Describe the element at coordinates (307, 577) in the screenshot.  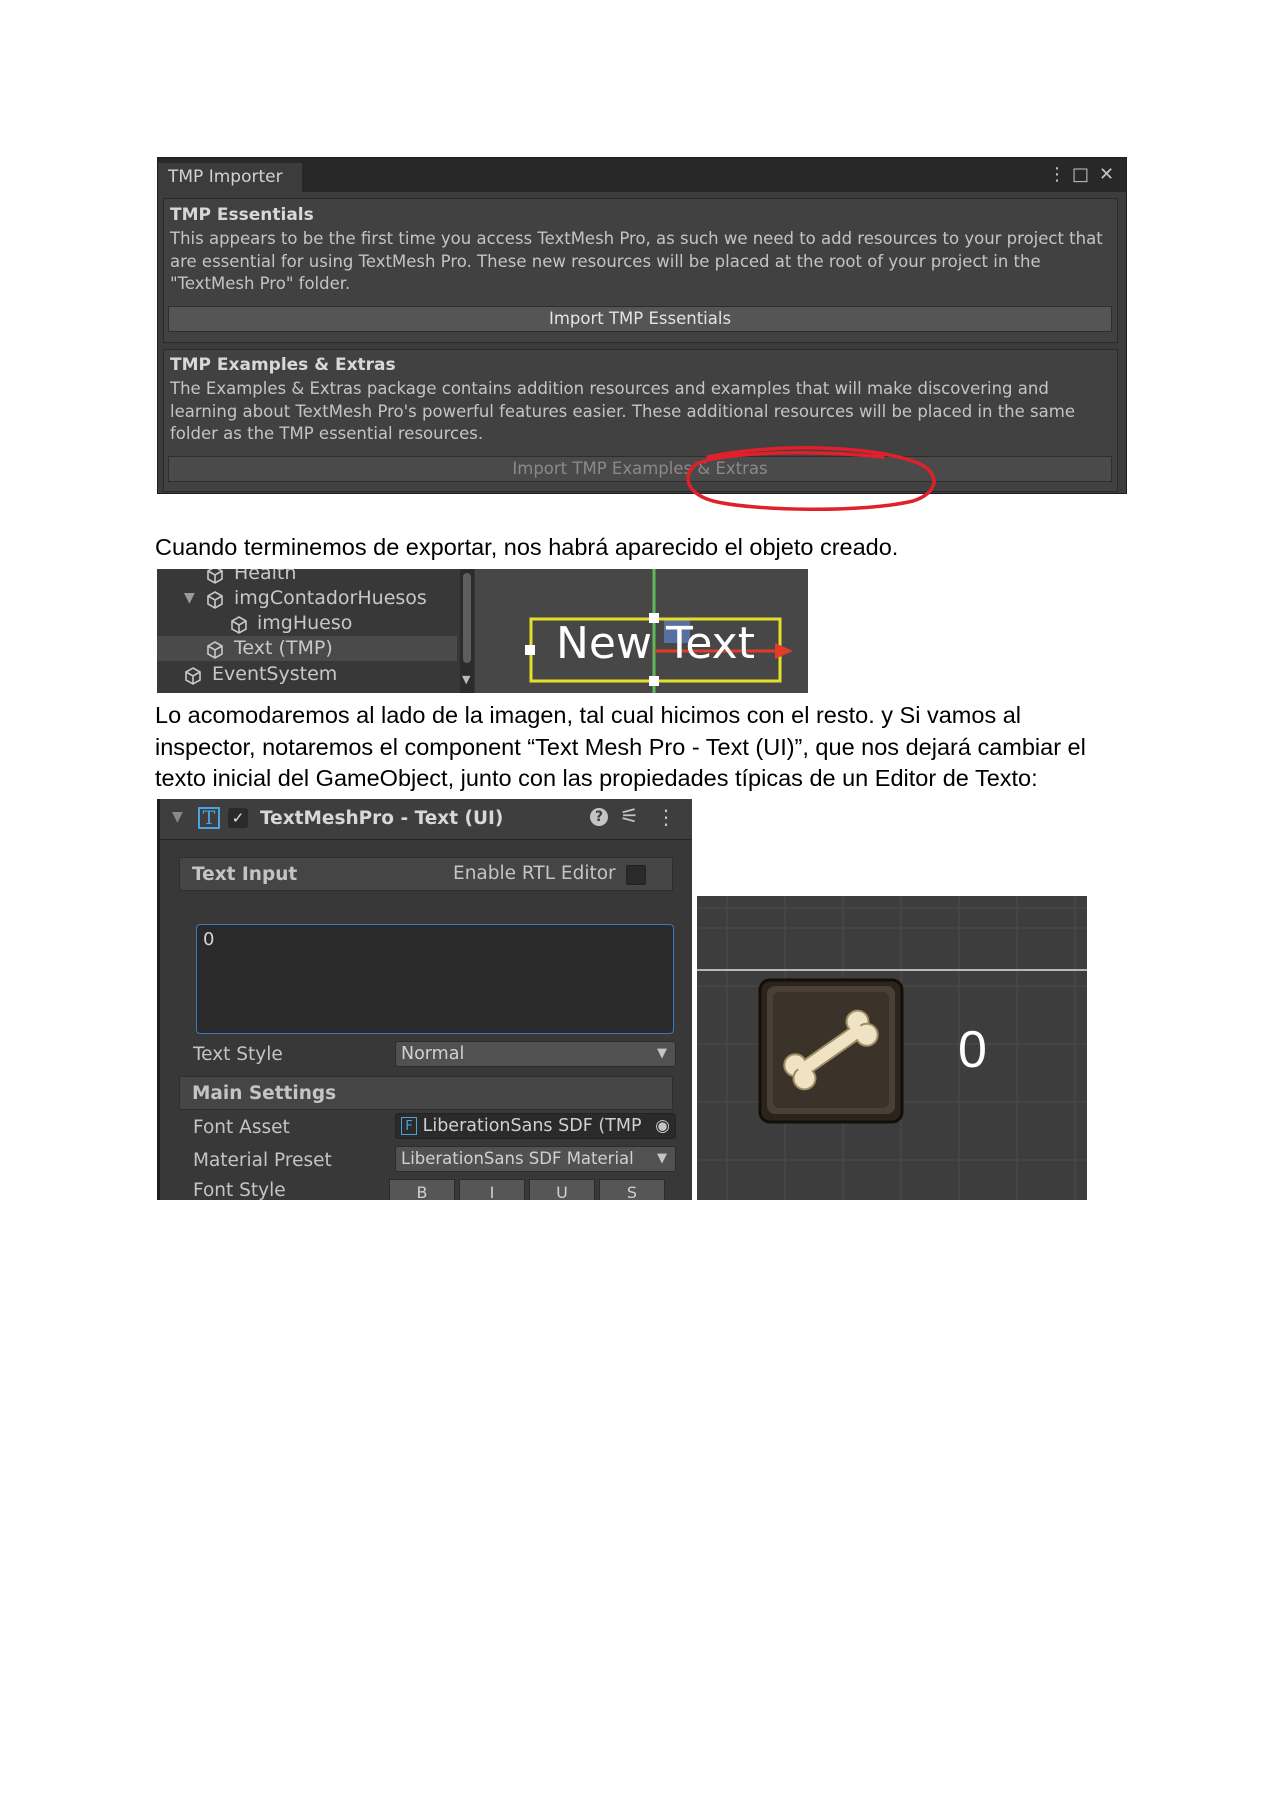
I see `hierarchy-item-health: Health` at that location.